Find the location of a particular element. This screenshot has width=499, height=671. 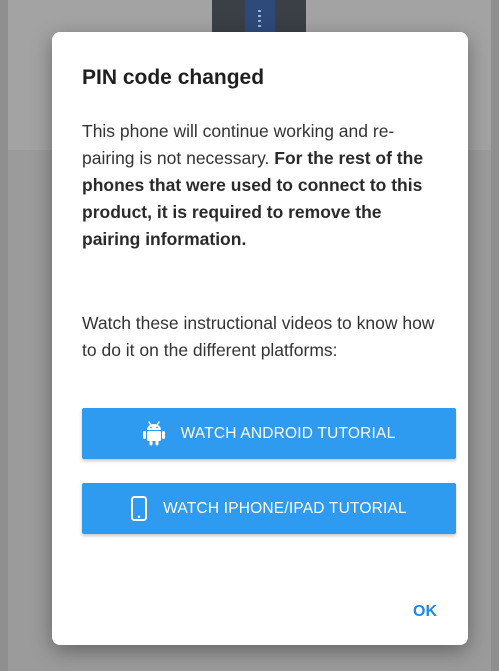

watch-iphone-ipad-tutorial-button: WATCH IPHONE/IPAD TUTORIAL is located at coordinates (269, 508).